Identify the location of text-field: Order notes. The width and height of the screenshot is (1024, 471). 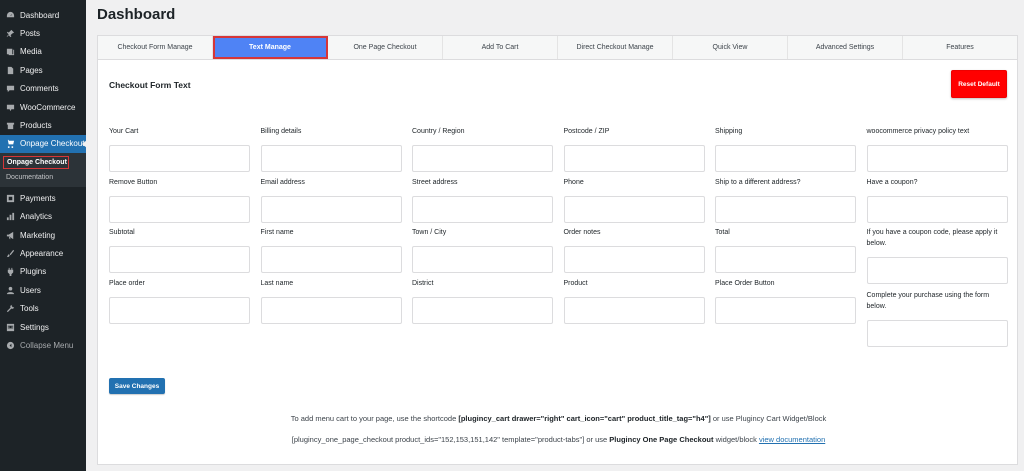
(634, 250).